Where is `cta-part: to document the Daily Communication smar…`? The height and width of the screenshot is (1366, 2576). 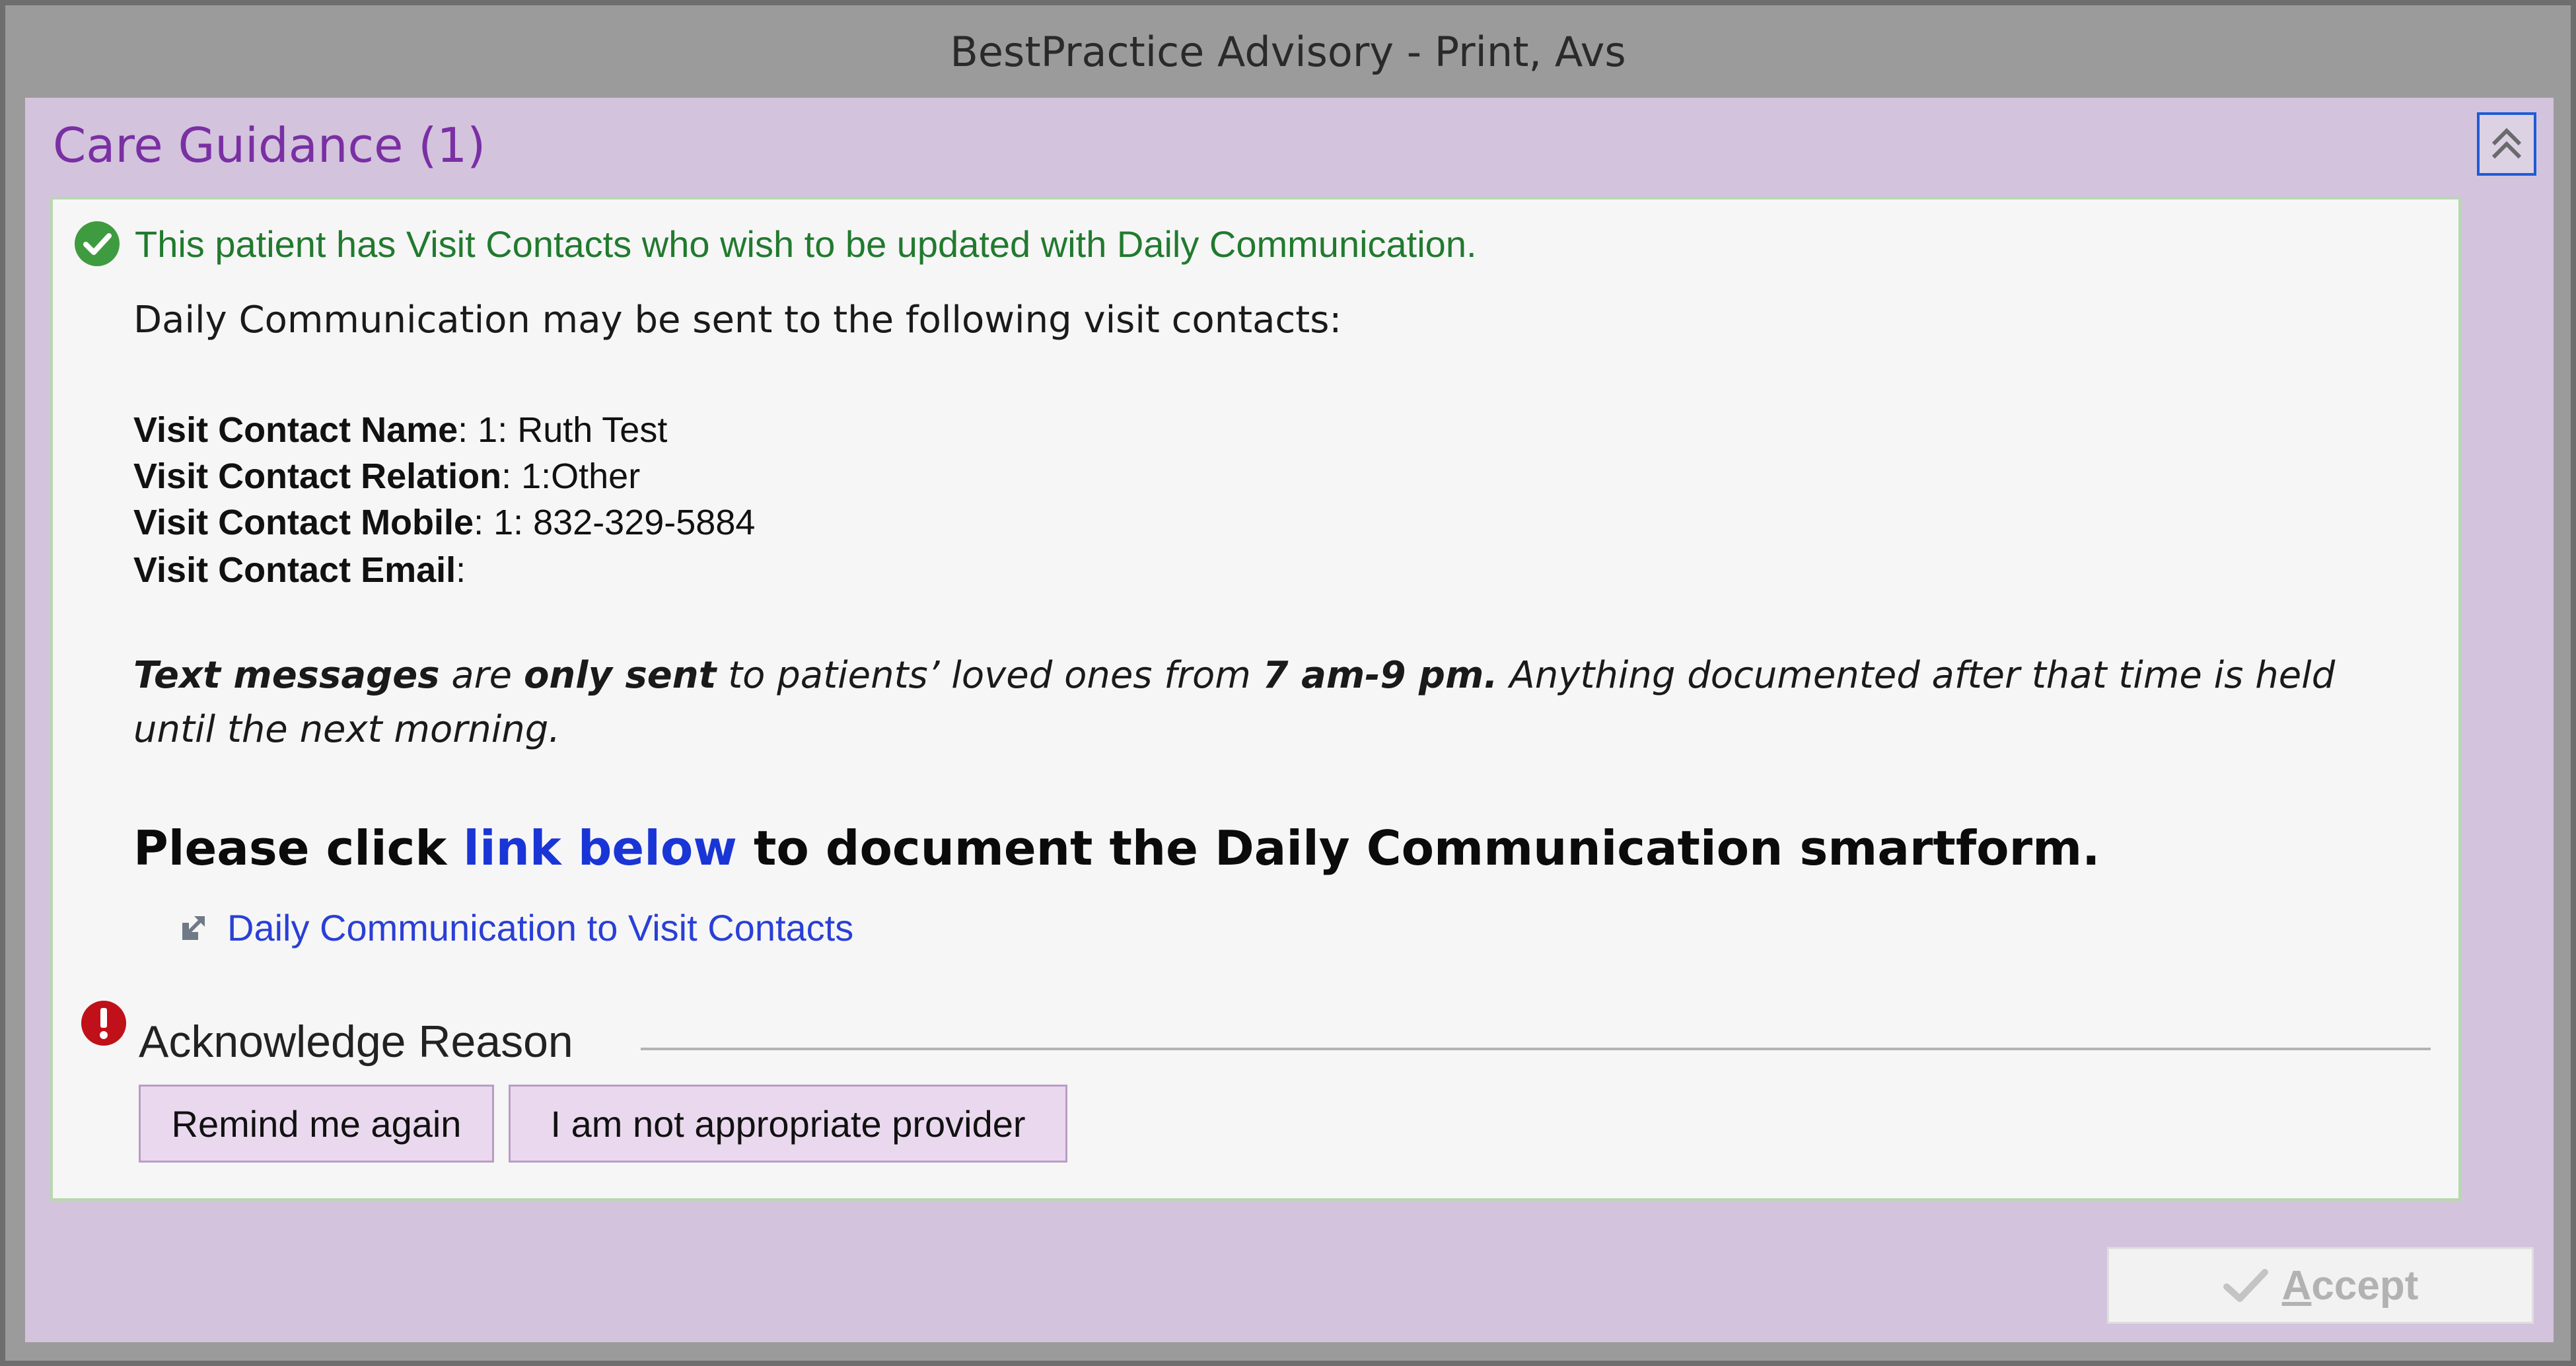
cta-part: to document the Daily Communication smar… is located at coordinates (1418, 848).